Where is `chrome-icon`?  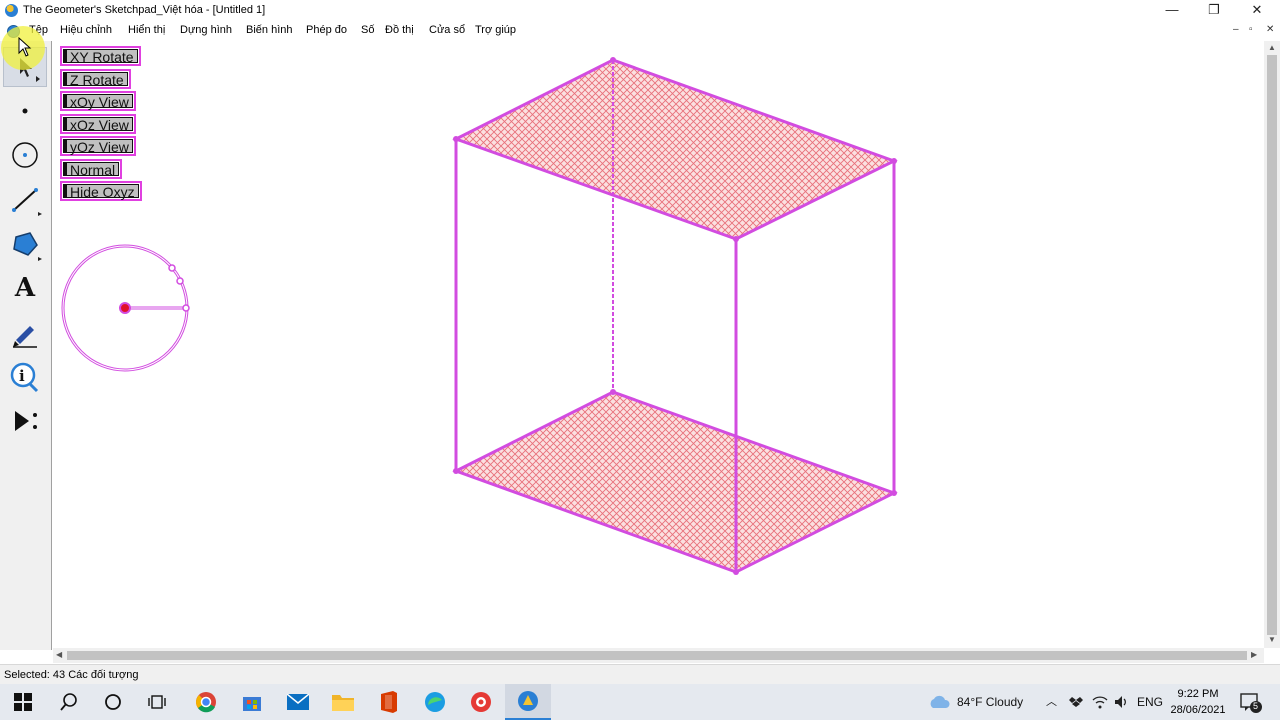 chrome-icon is located at coordinates (206, 702).